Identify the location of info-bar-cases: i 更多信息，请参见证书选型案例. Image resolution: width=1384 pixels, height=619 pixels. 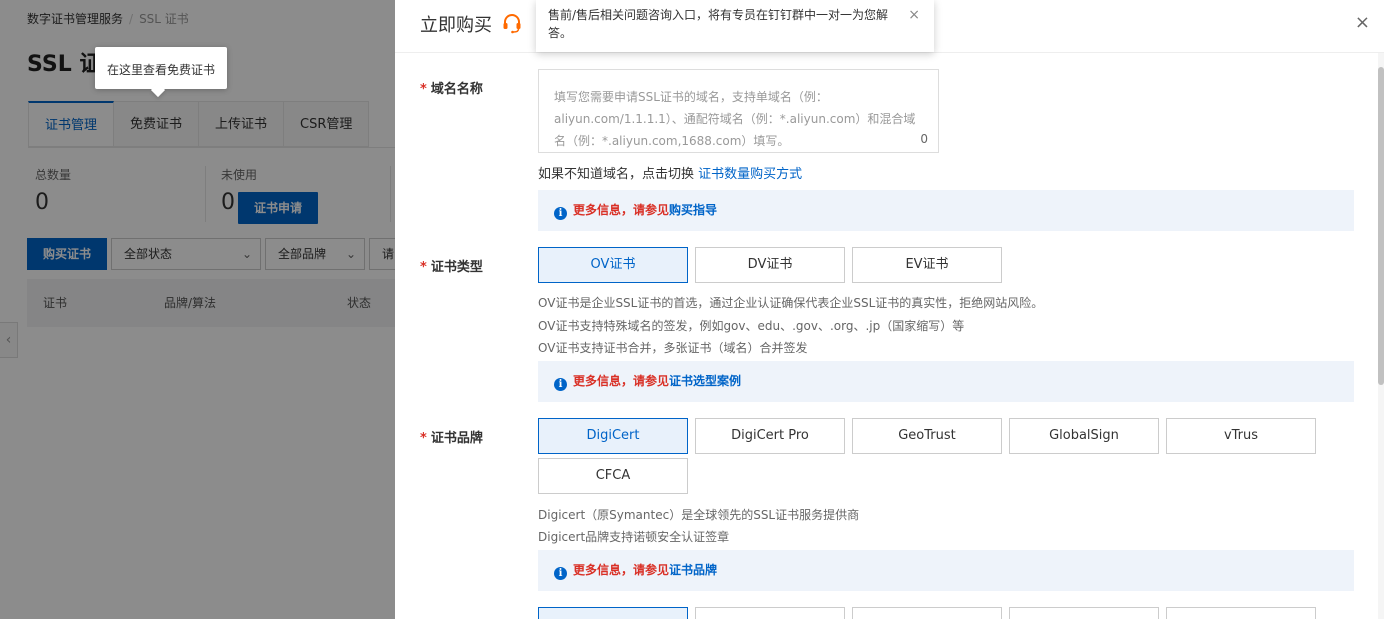
(946, 381).